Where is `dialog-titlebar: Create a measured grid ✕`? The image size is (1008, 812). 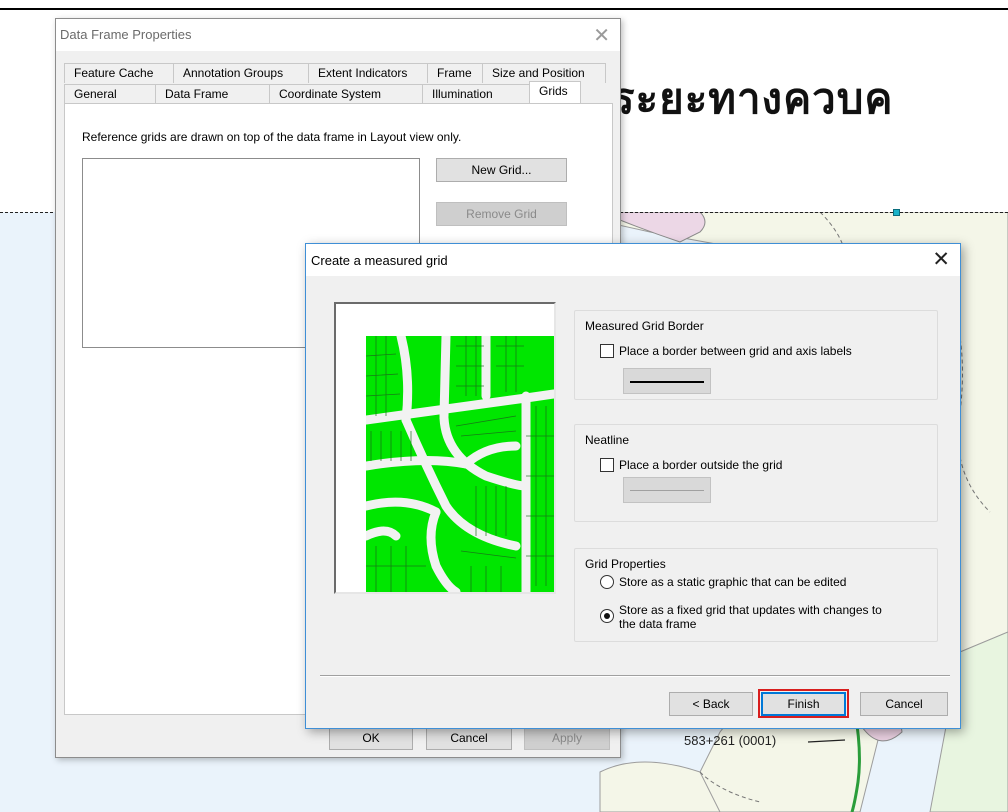
dialog-titlebar: Create a measured grid ✕ is located at coordinates (633, 260).